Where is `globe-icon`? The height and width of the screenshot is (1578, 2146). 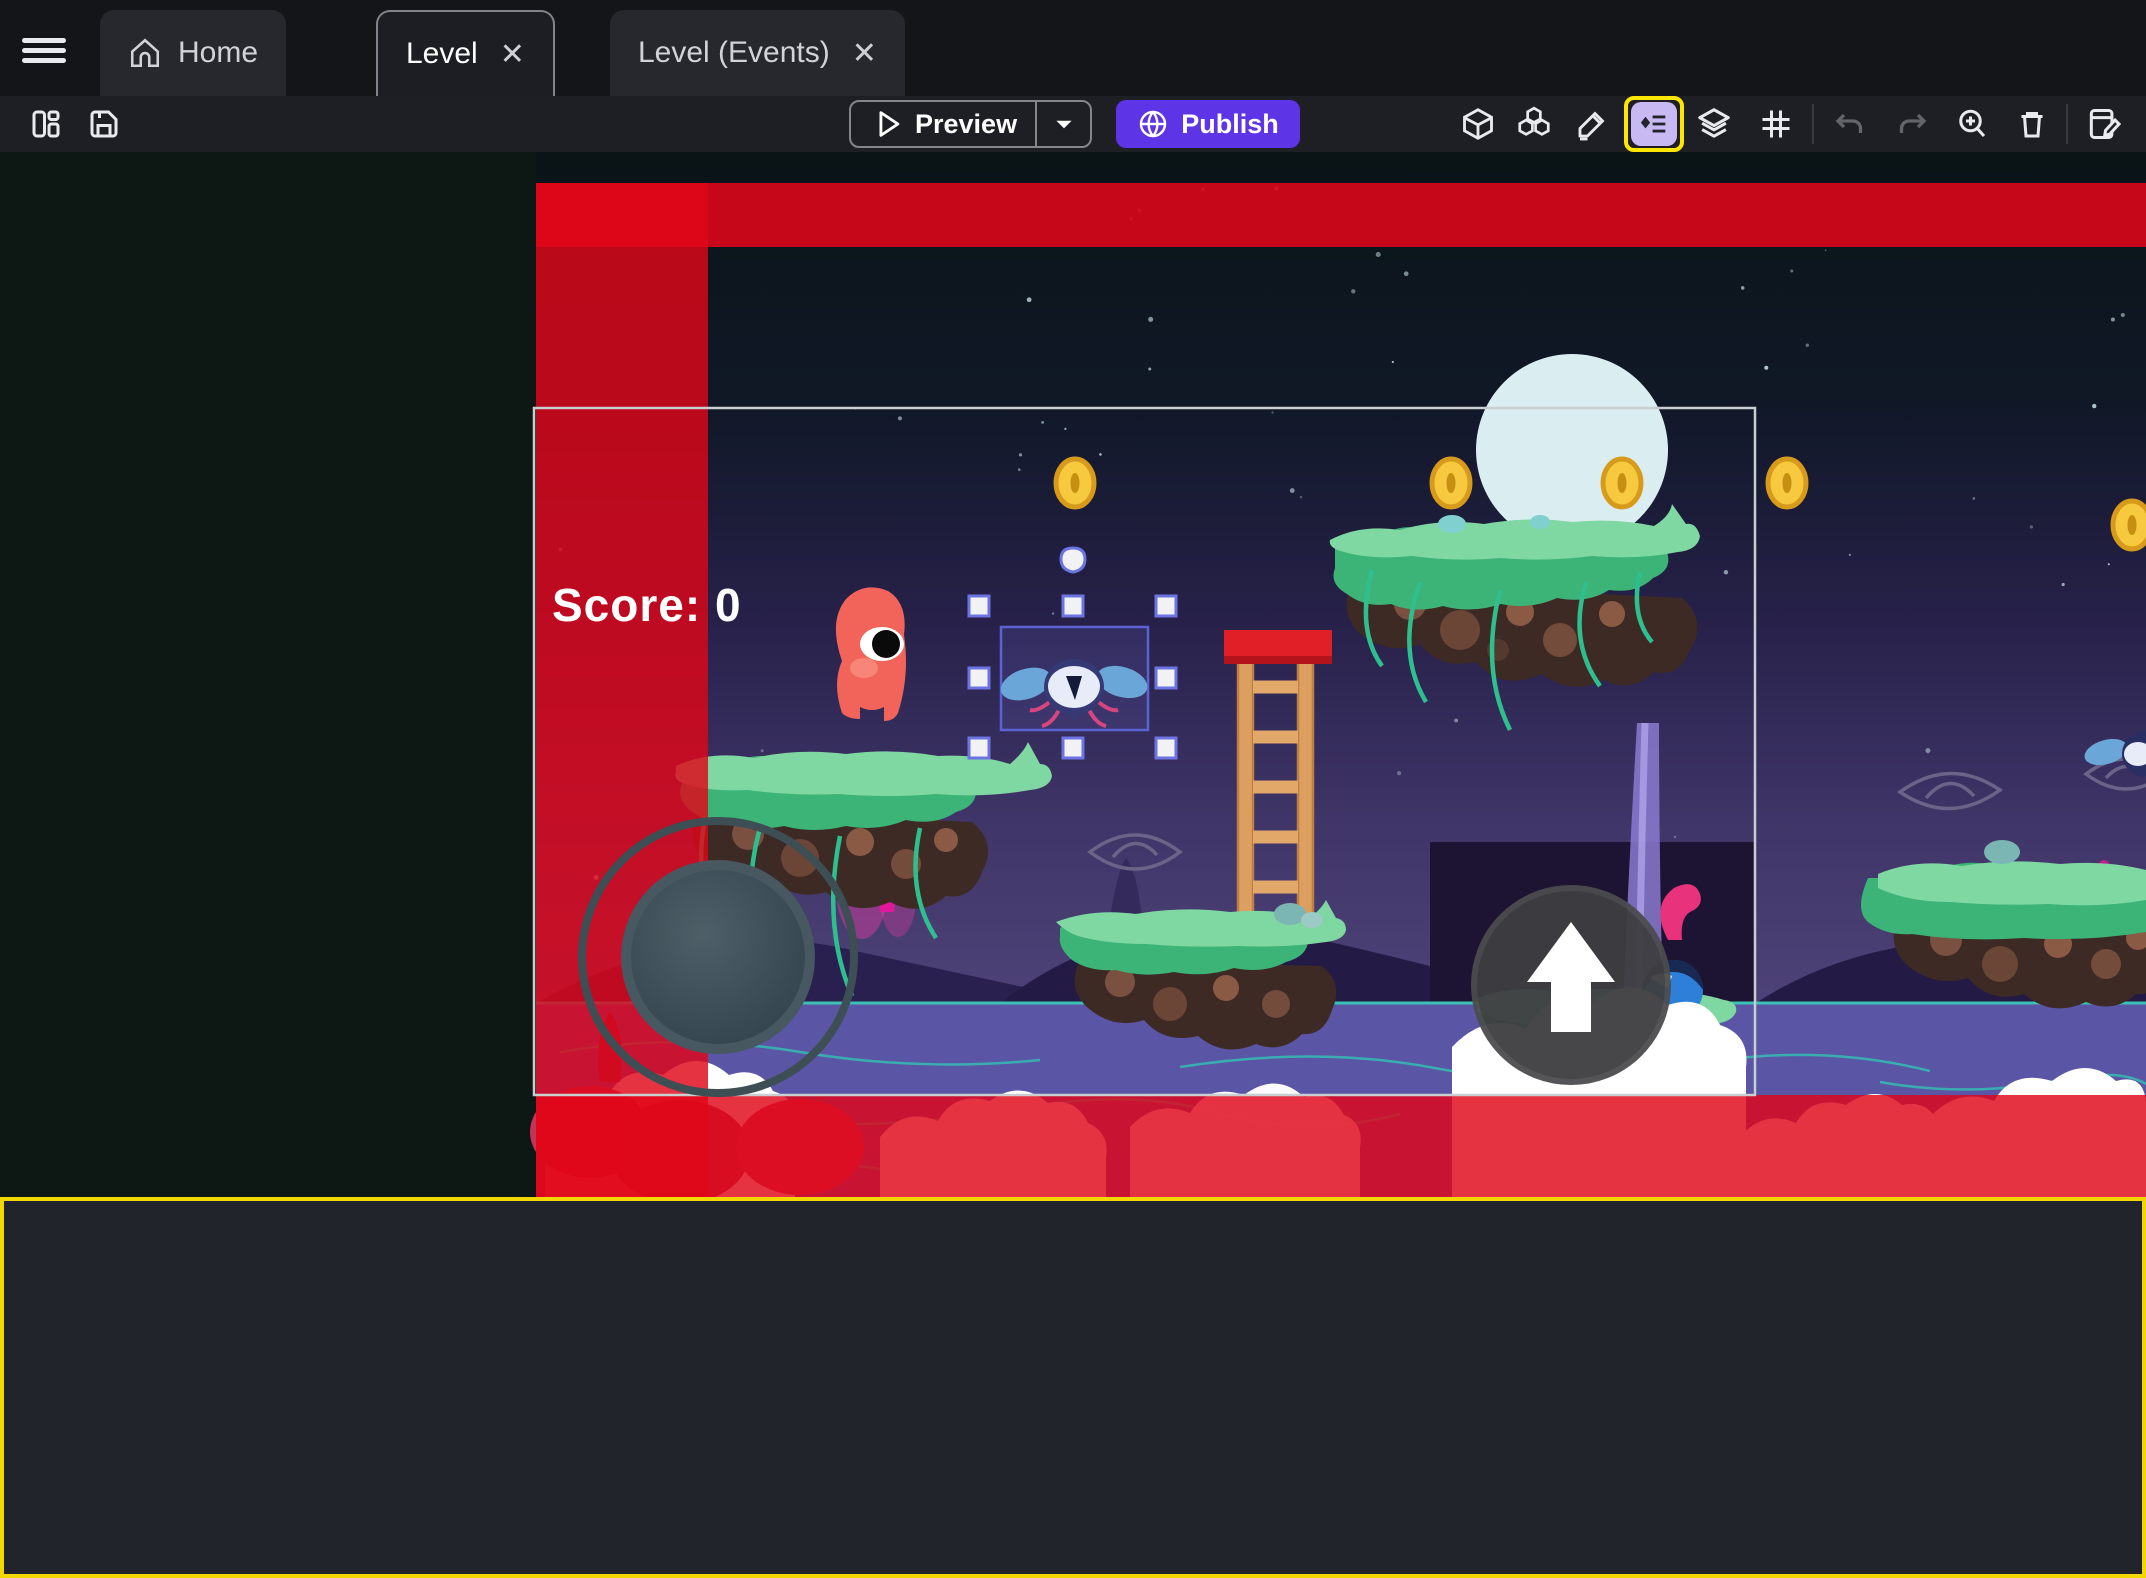 globe-icon is located at coordinates (1153, 124).